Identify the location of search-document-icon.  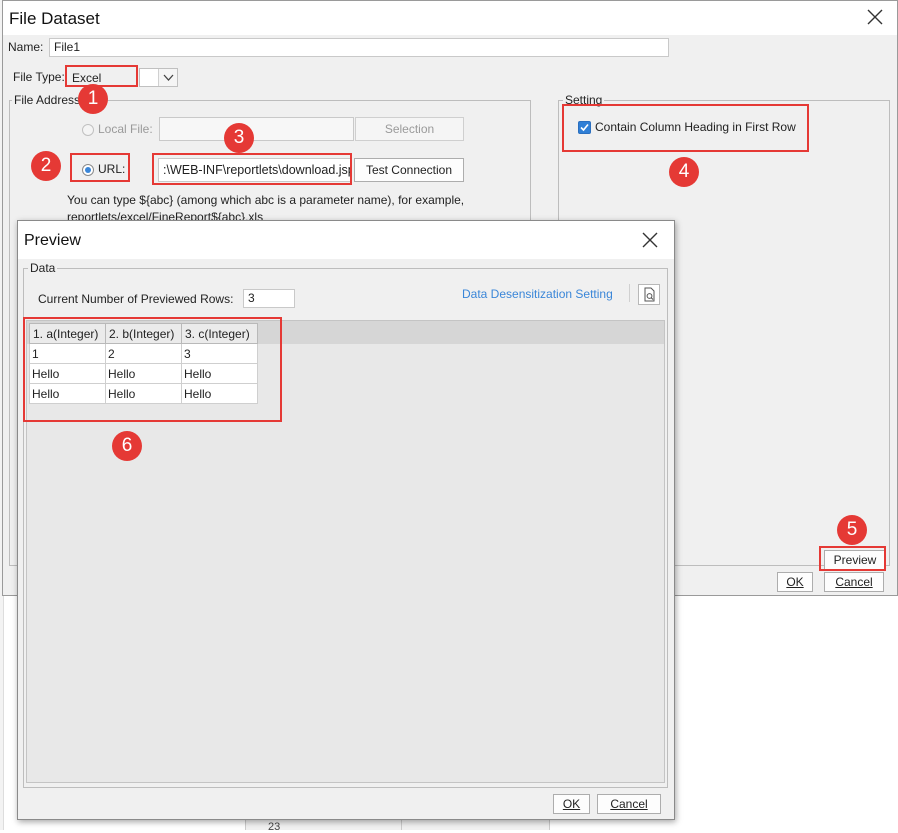
(649, 294).